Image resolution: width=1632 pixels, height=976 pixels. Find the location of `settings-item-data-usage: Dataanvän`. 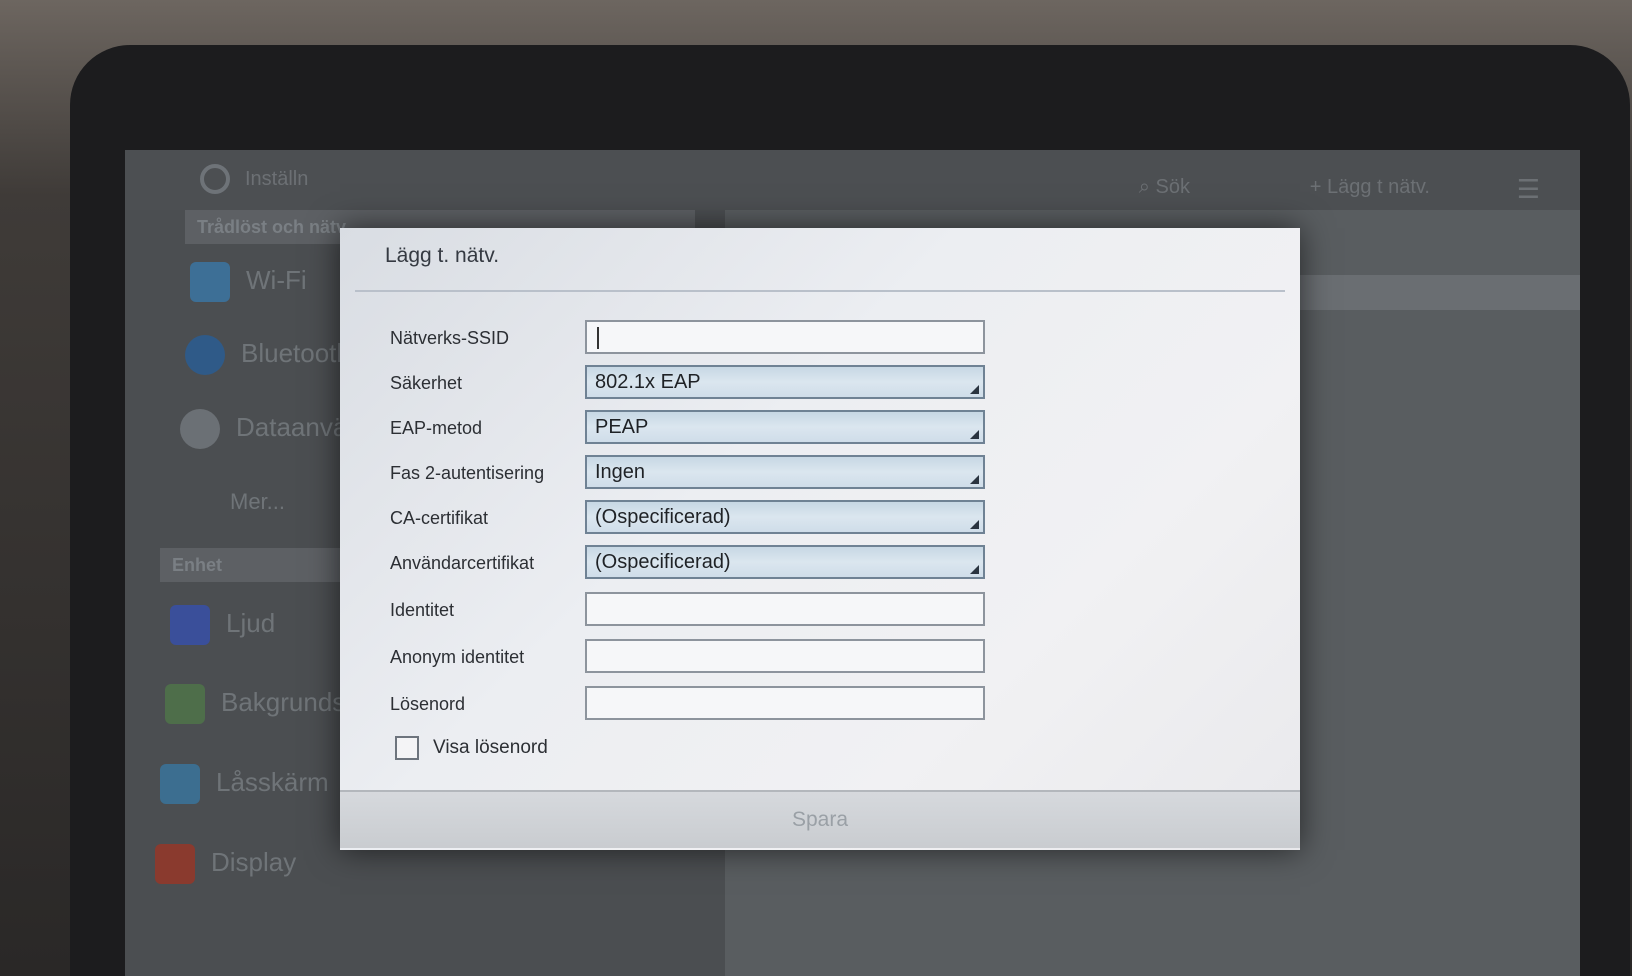

settings-item-data-usage: Dataanvän is located at coordinates (271, 427).